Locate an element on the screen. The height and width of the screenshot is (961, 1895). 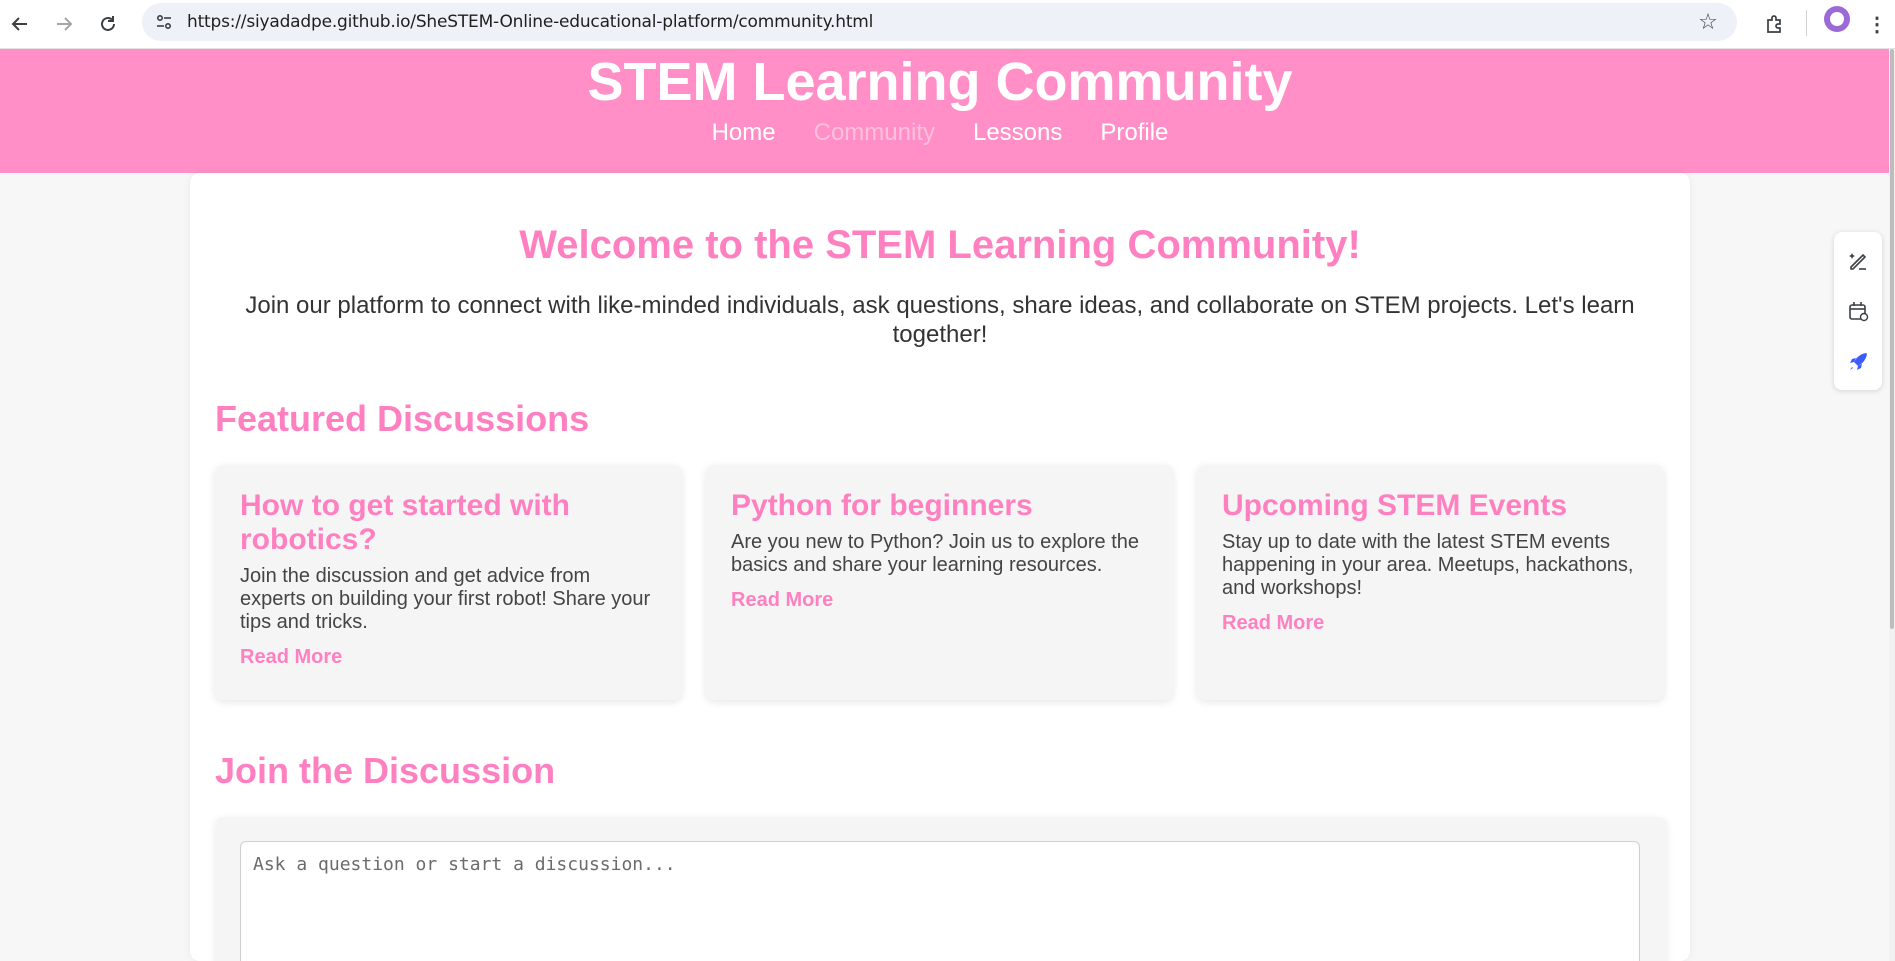
nav-profile: Profile is located at coordinates (1134, 133).